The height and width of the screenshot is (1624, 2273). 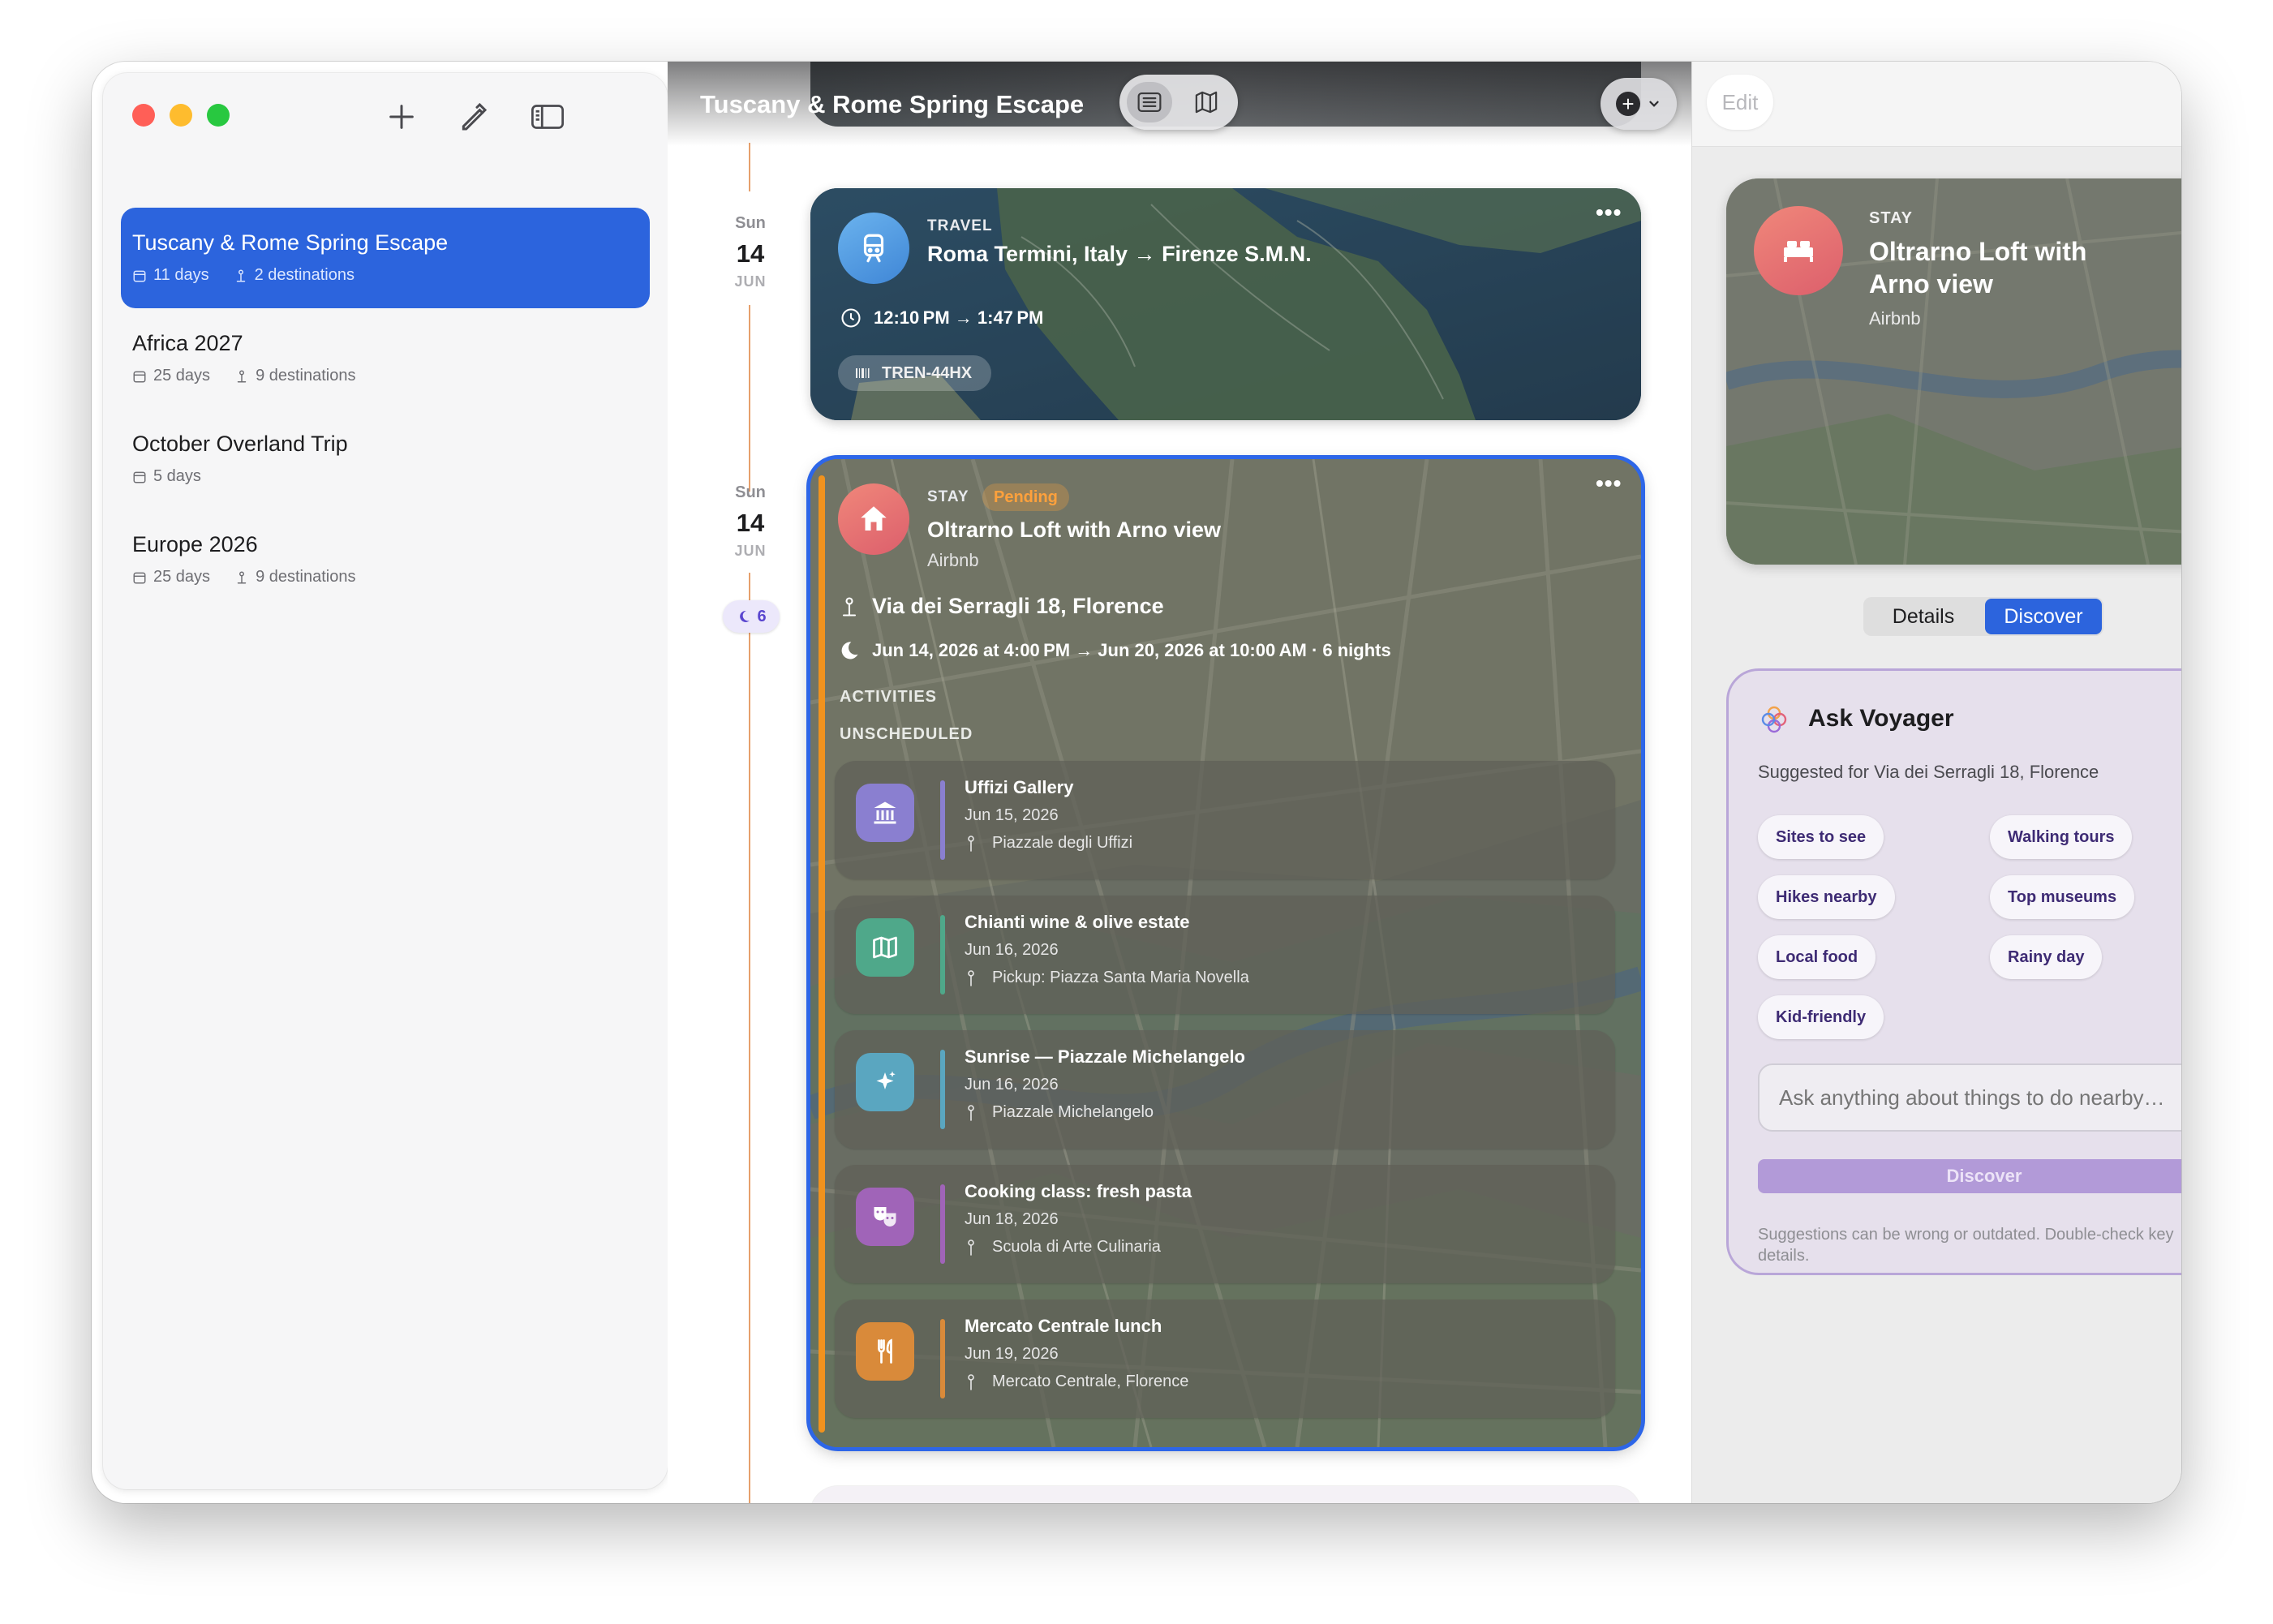 What do you see at coordinates (1774, 719) in the screenshot?
I see `voyager-sparkle-icon` at bounding box center [1774, 719].